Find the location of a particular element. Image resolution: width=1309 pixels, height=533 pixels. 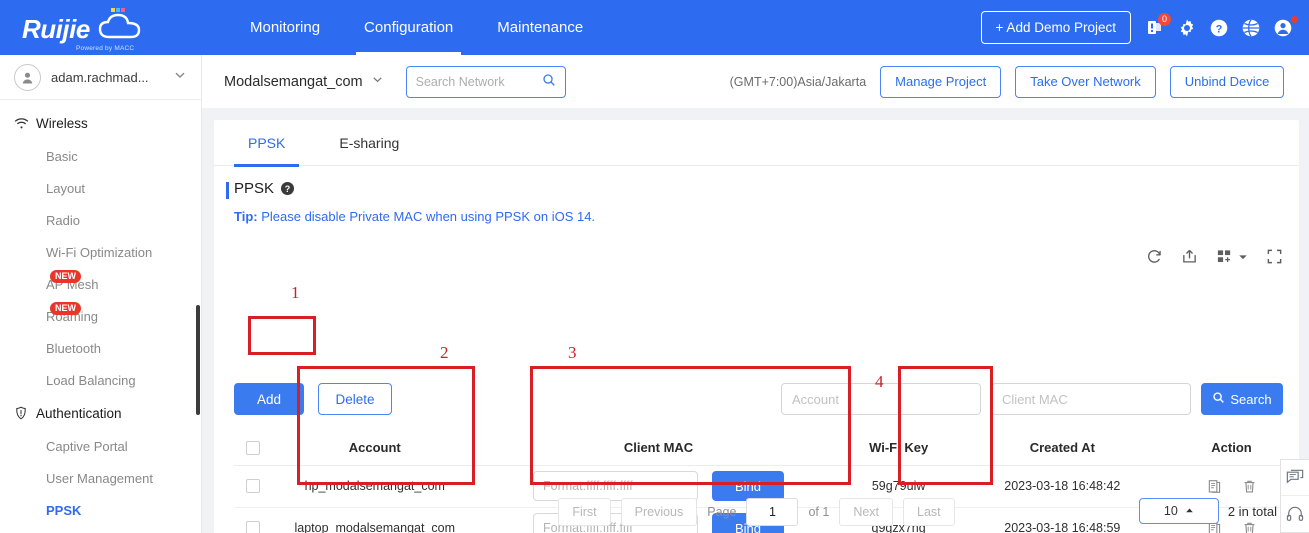

page-label: Page is located at coordinates (722, 512).